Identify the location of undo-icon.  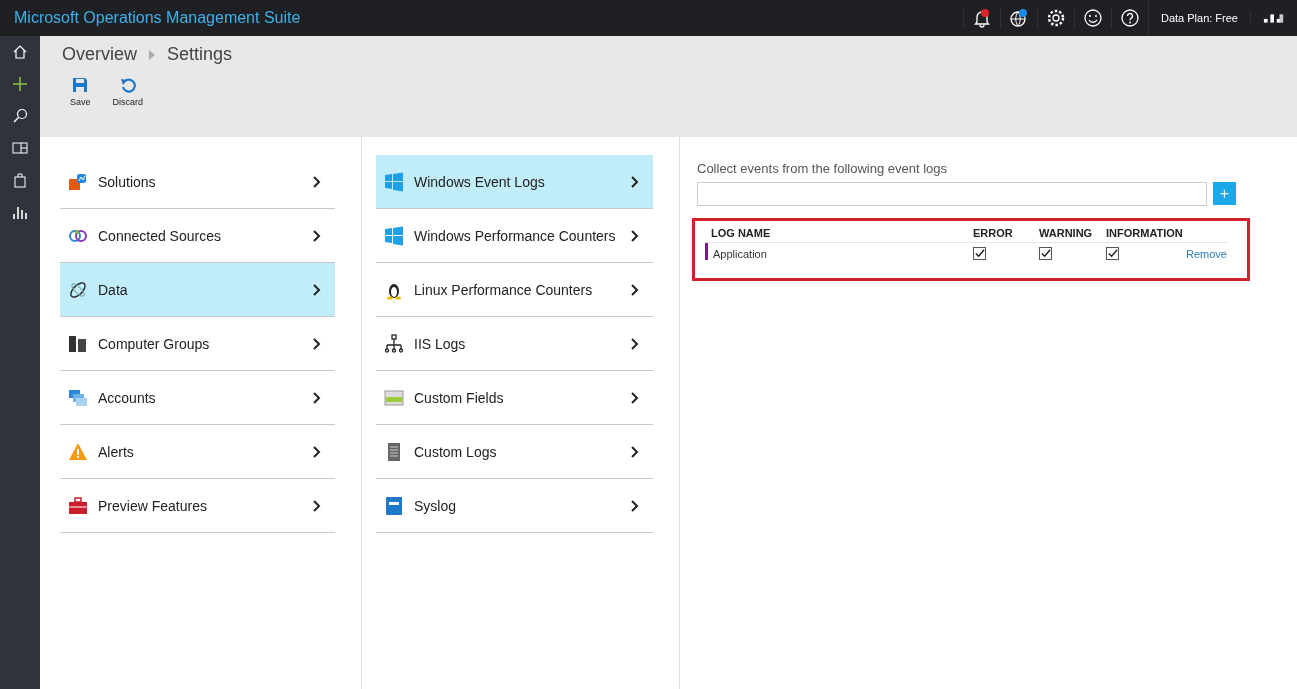
(127, 85).